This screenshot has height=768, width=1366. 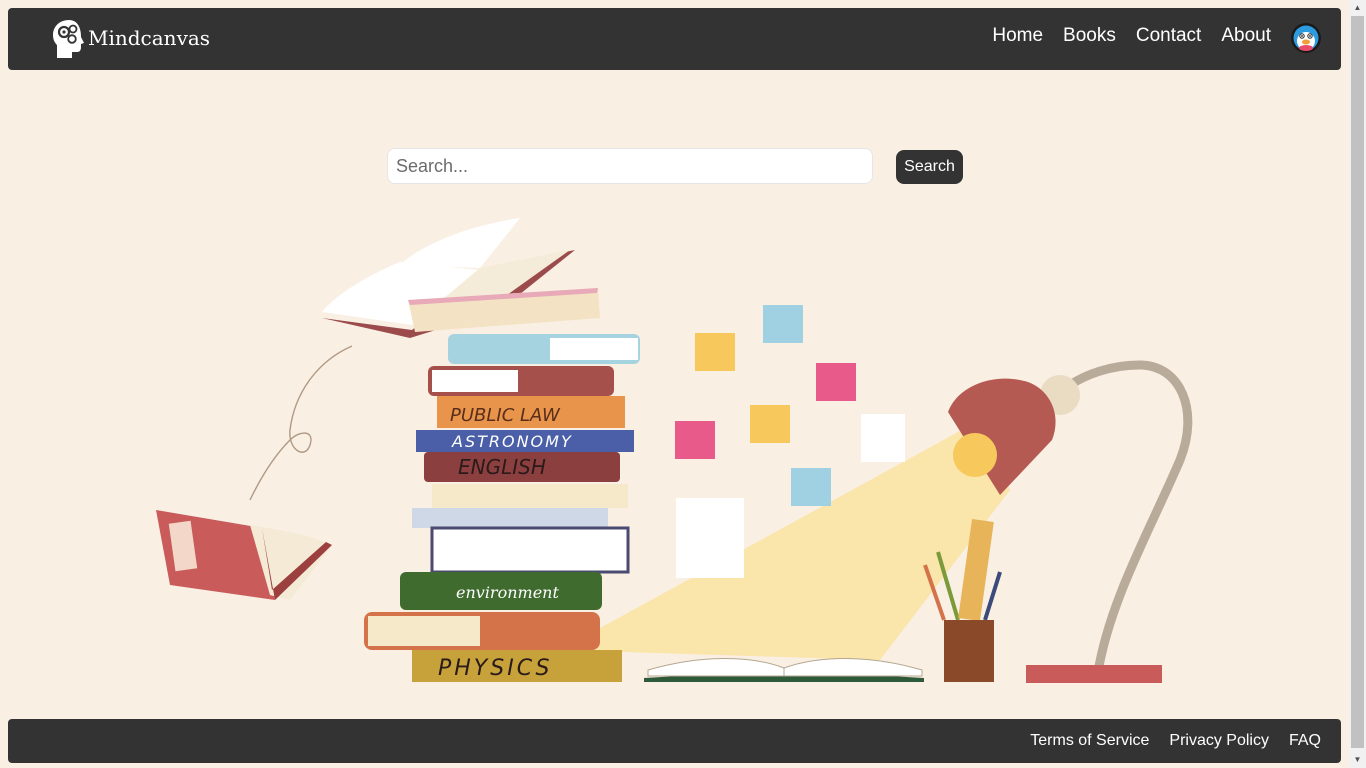 What do you see at coordinates (301, 423) in the screenshot?
I see `flight-path-curve` at bounding box center [301, 423].